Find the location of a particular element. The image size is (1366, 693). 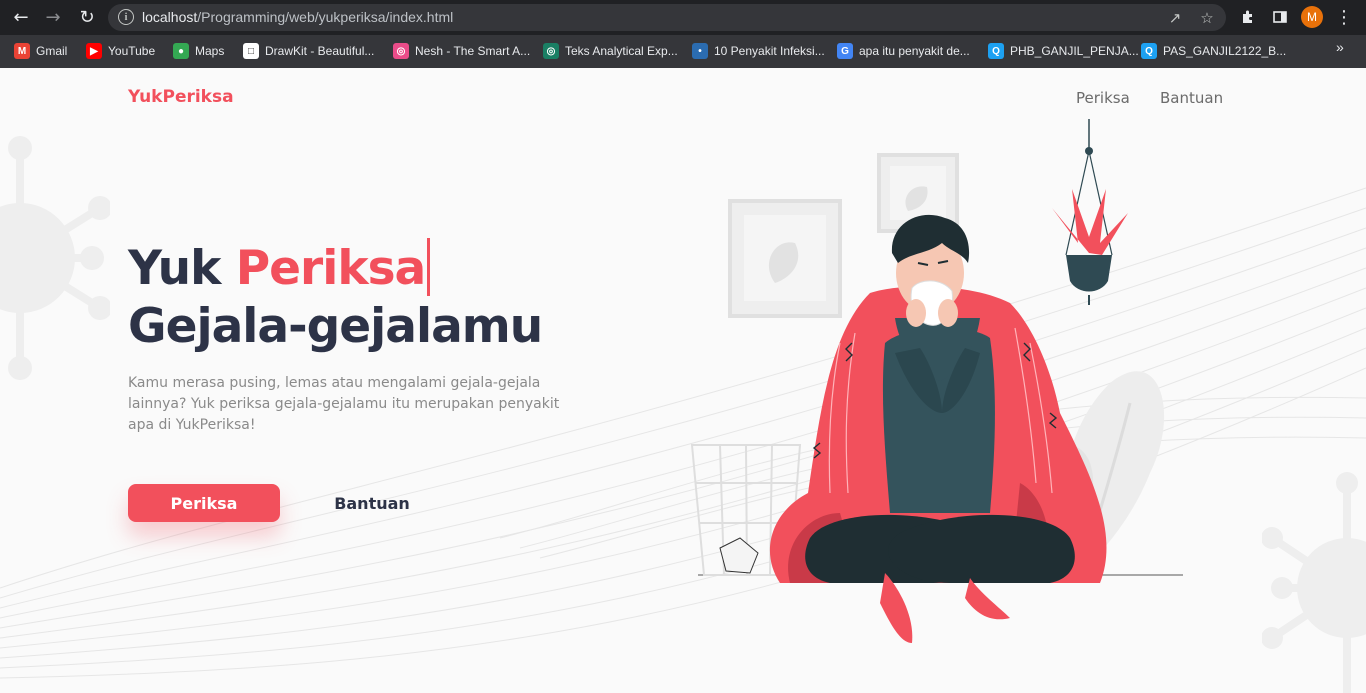

bookmark-item: ▶ YouTube is located at coordinates (120, 51).